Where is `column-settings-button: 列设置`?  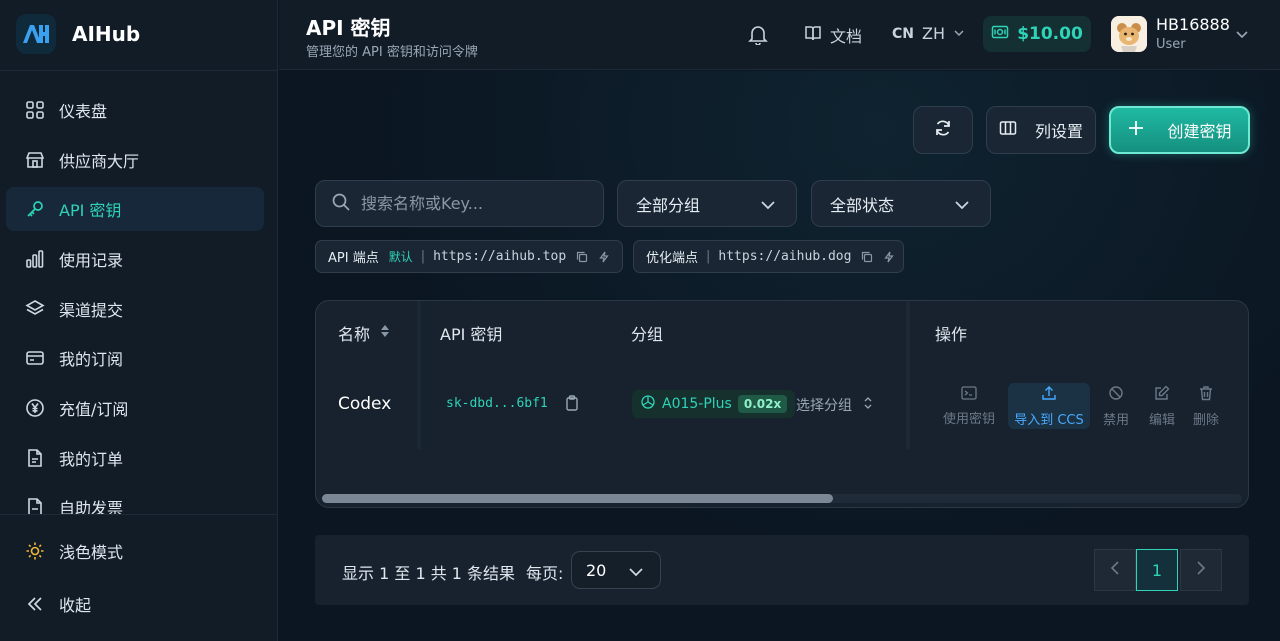
column-settings-button: 列设置 is located at coordinates (1041, 130).